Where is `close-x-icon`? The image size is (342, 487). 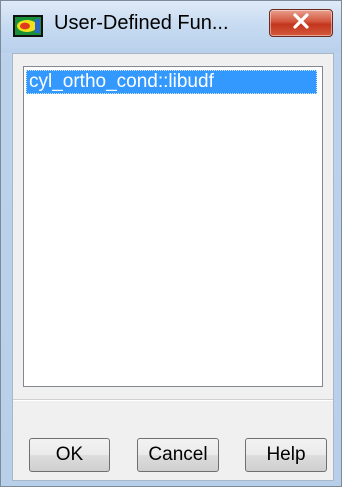 close-x-icon is located at coordinates (301, 23).